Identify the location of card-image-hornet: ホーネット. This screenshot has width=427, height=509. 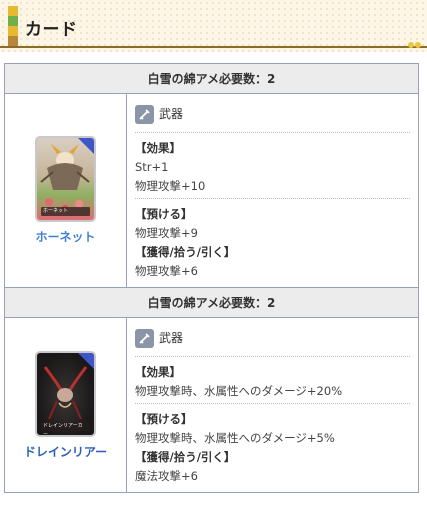
(65, 179).